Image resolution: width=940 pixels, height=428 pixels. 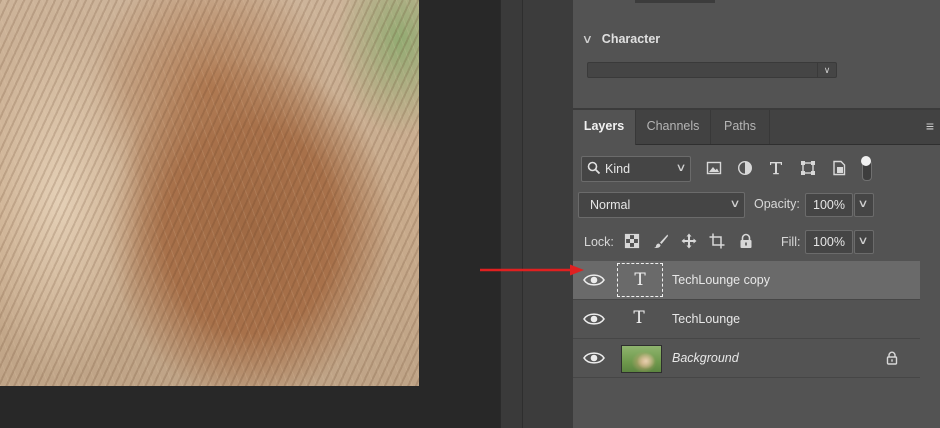 What do you see at coordinates (675, 1) in the screenshot?
I see `properties-field` at bounding box center [675, 1].